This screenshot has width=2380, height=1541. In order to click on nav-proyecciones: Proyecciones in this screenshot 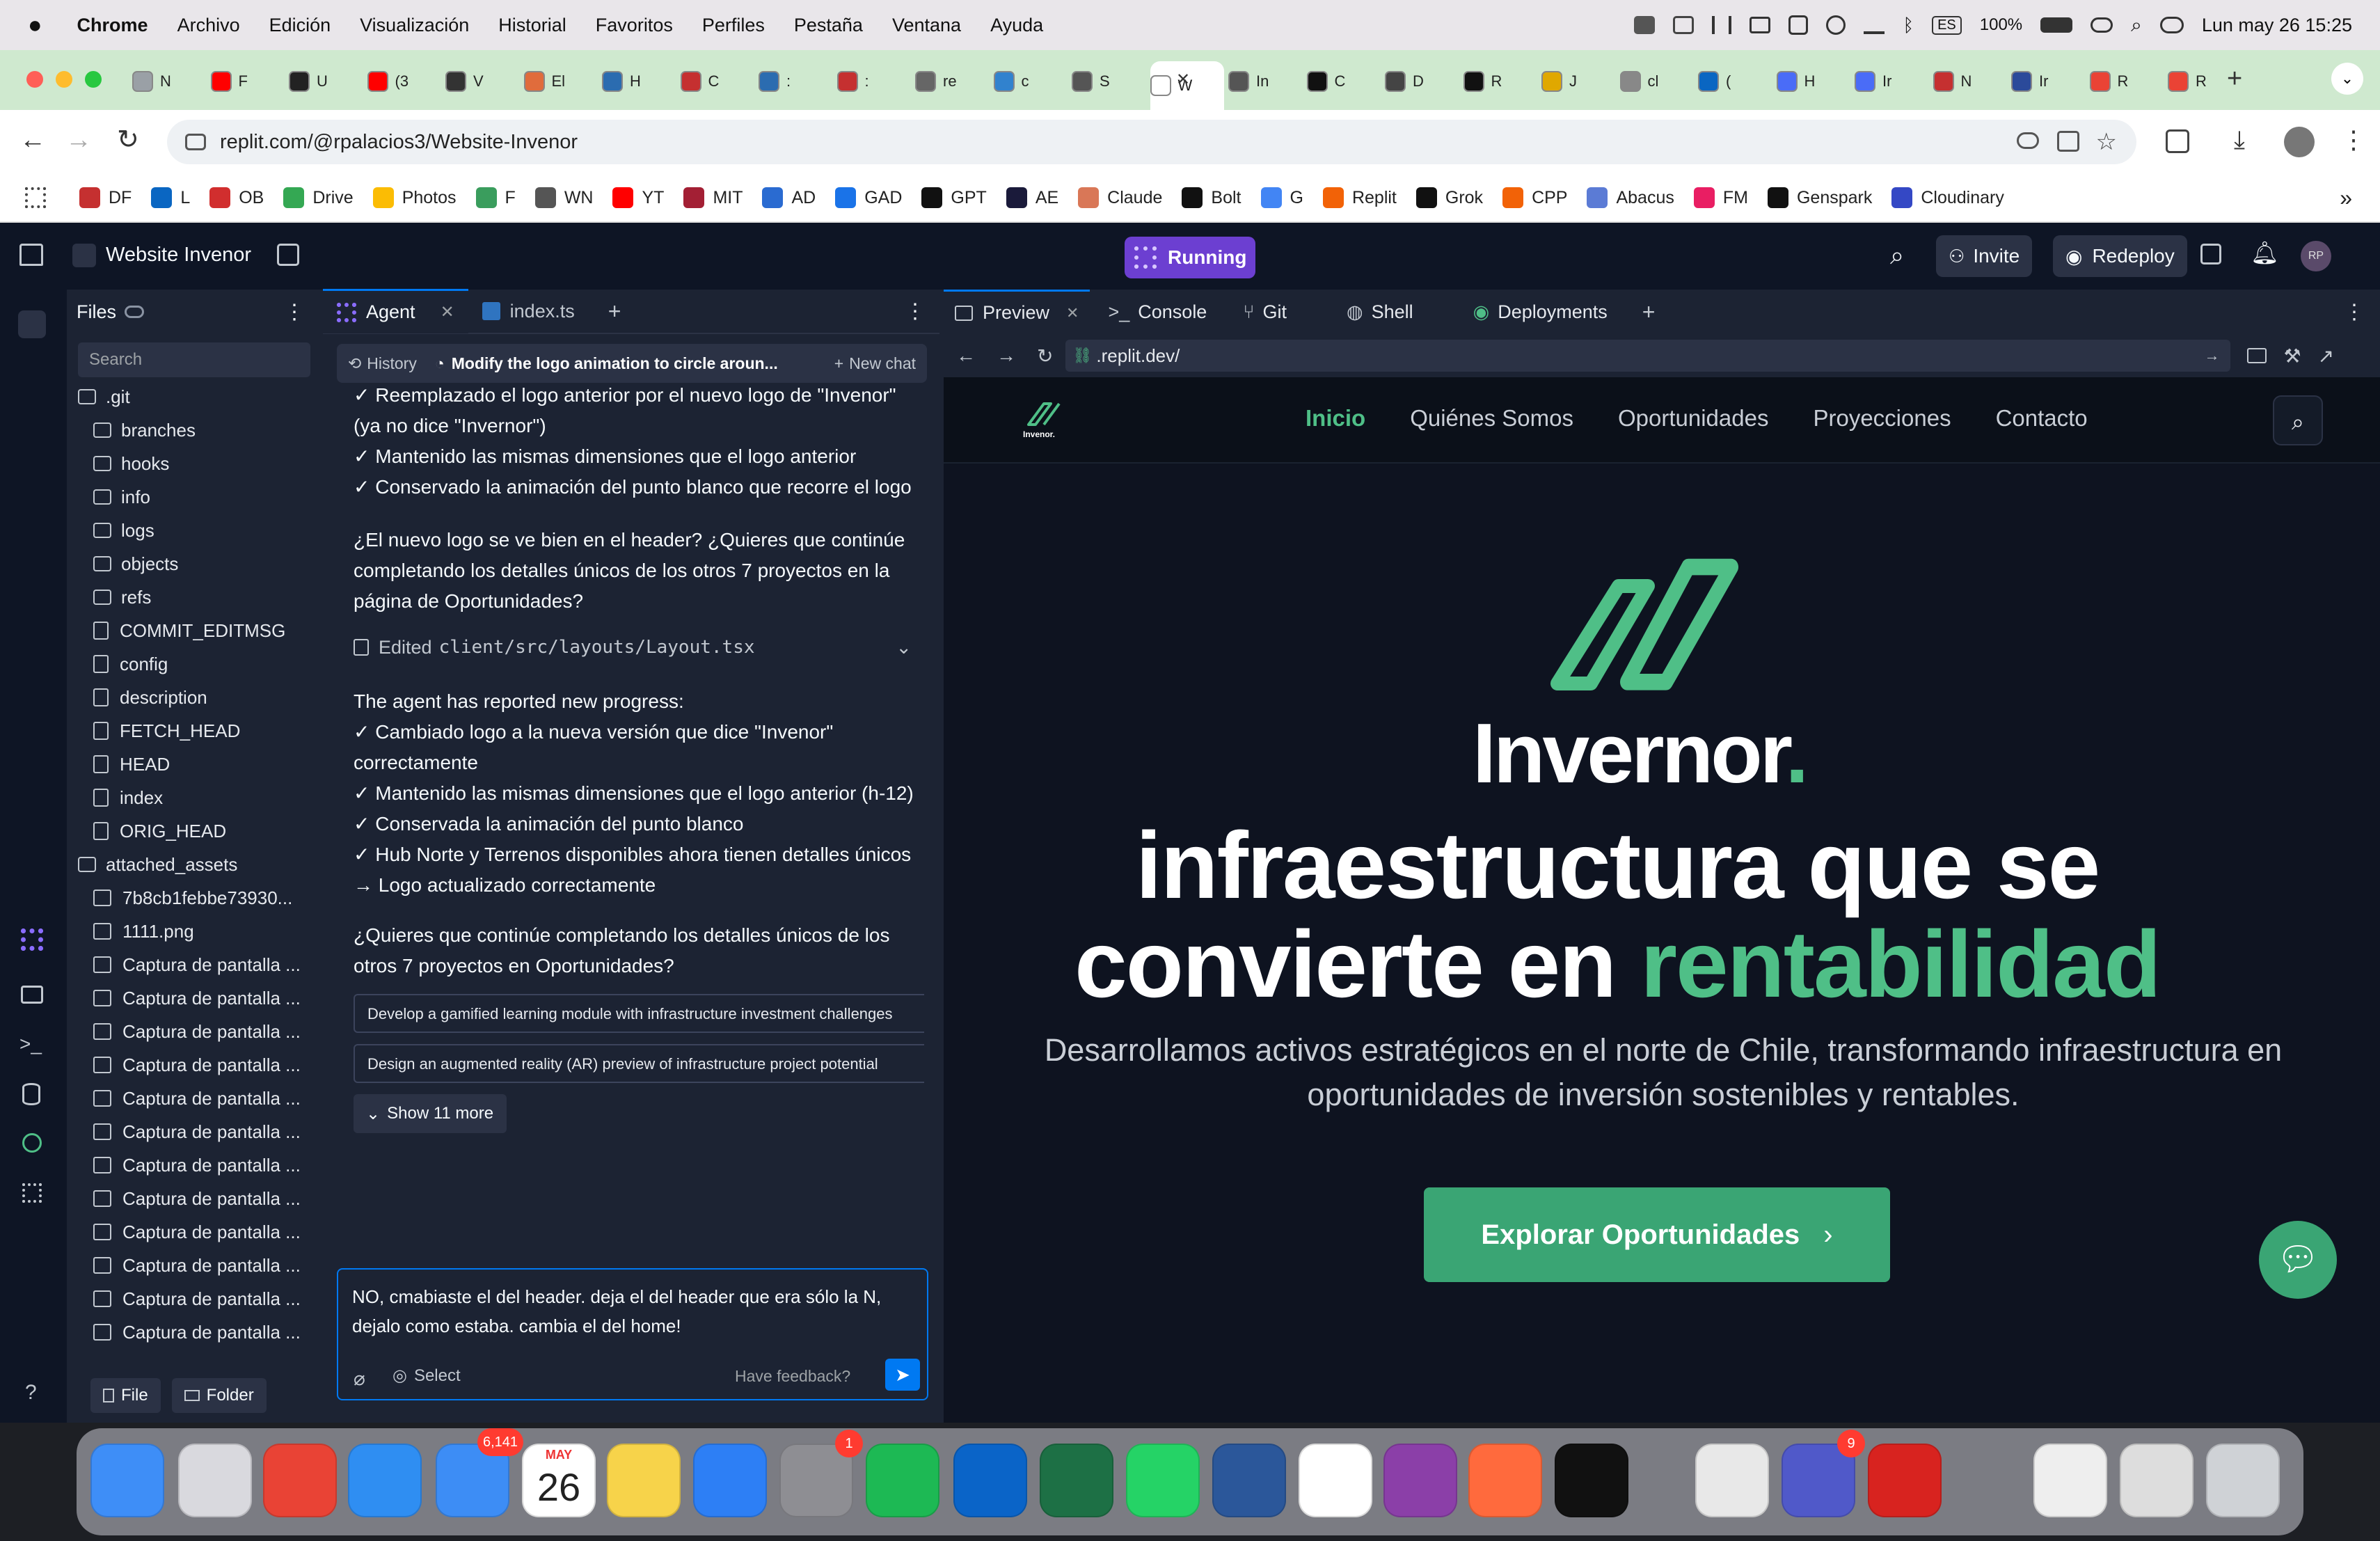, I will do `click(1882, 418)`.